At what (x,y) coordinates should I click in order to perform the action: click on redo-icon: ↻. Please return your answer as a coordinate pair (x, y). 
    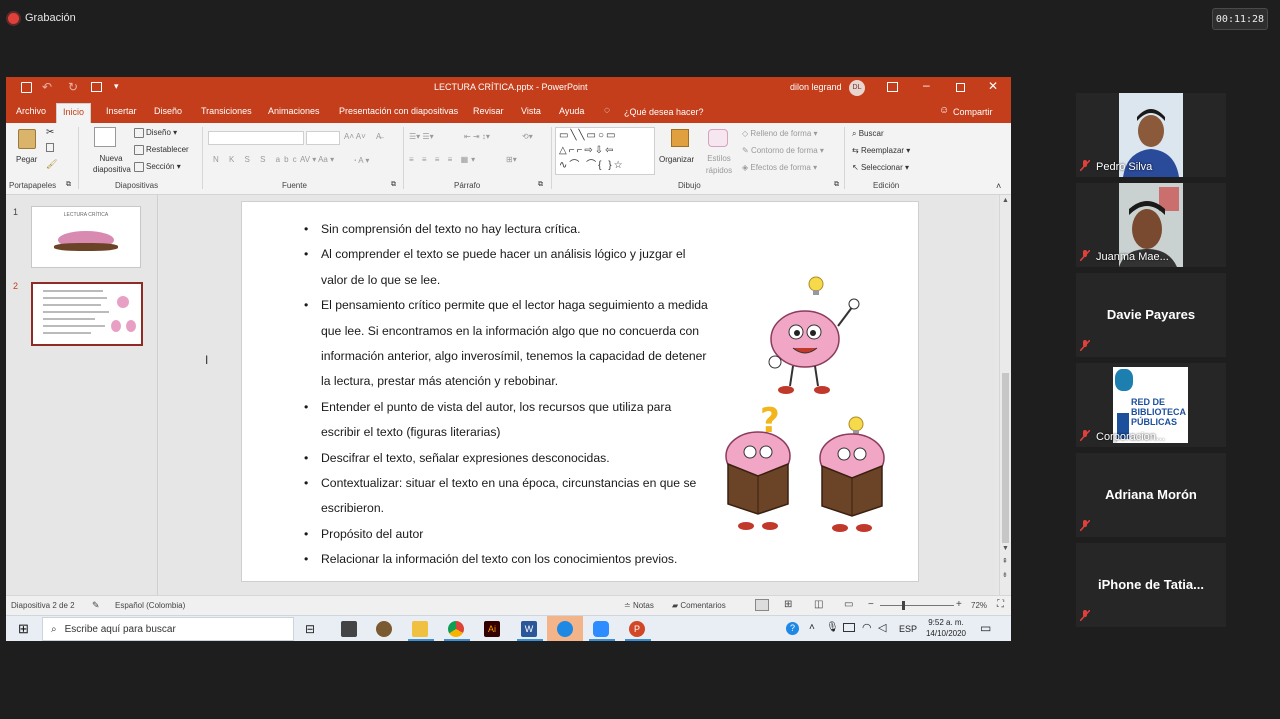
    Looking at the image, I should click on (73, 87).